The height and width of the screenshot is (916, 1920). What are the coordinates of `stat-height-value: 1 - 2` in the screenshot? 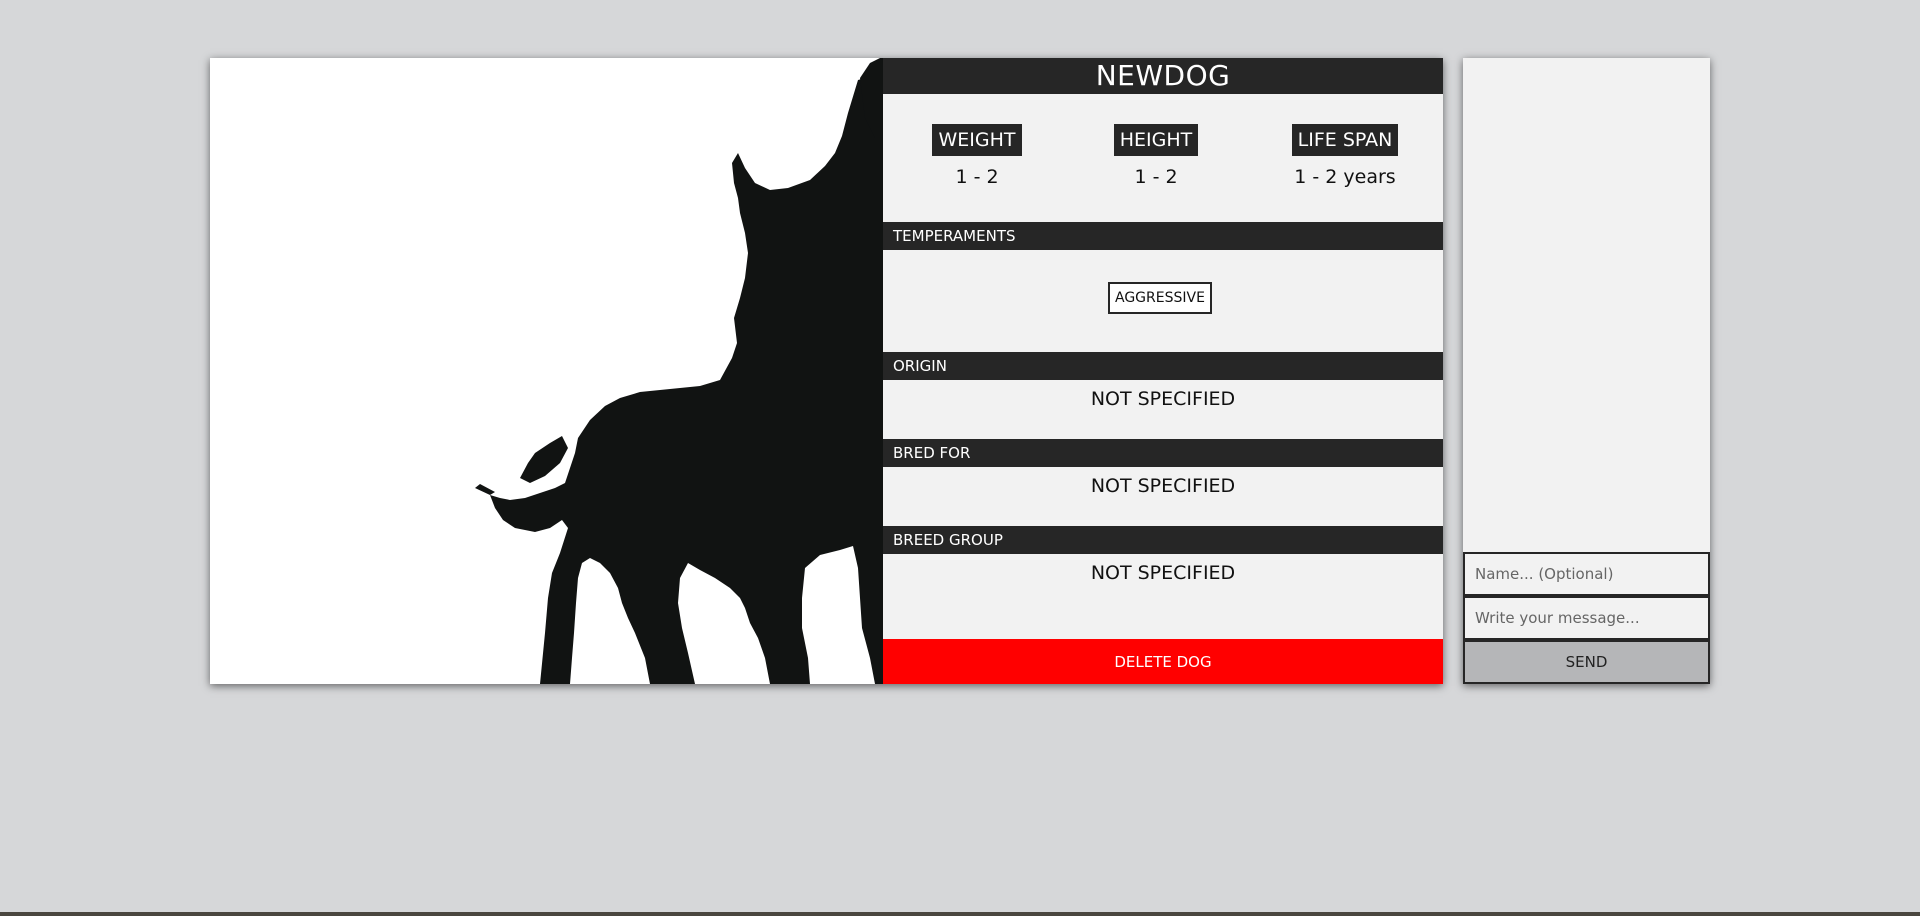 It's located at (1156, 177).